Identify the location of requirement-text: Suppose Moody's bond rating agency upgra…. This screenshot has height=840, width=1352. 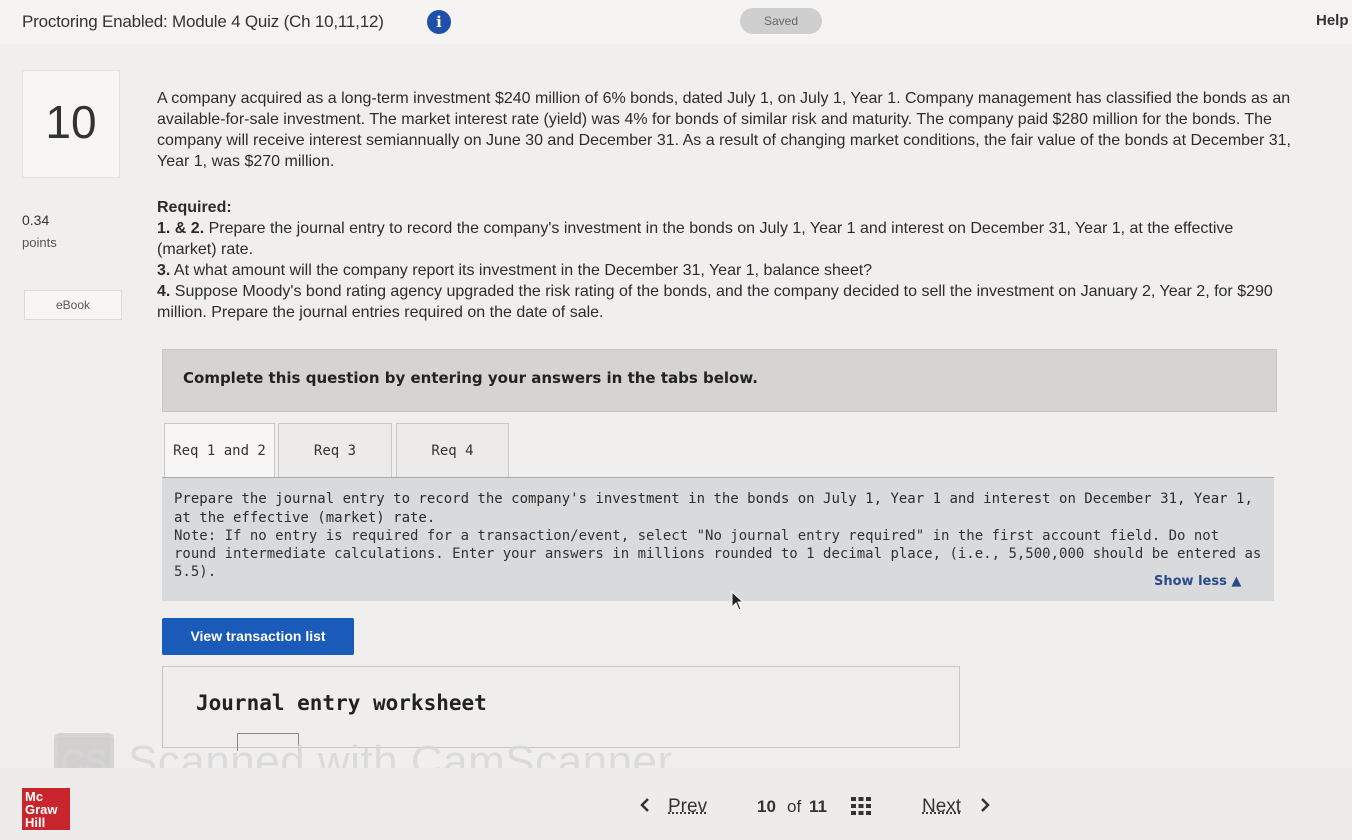
(715, 302).